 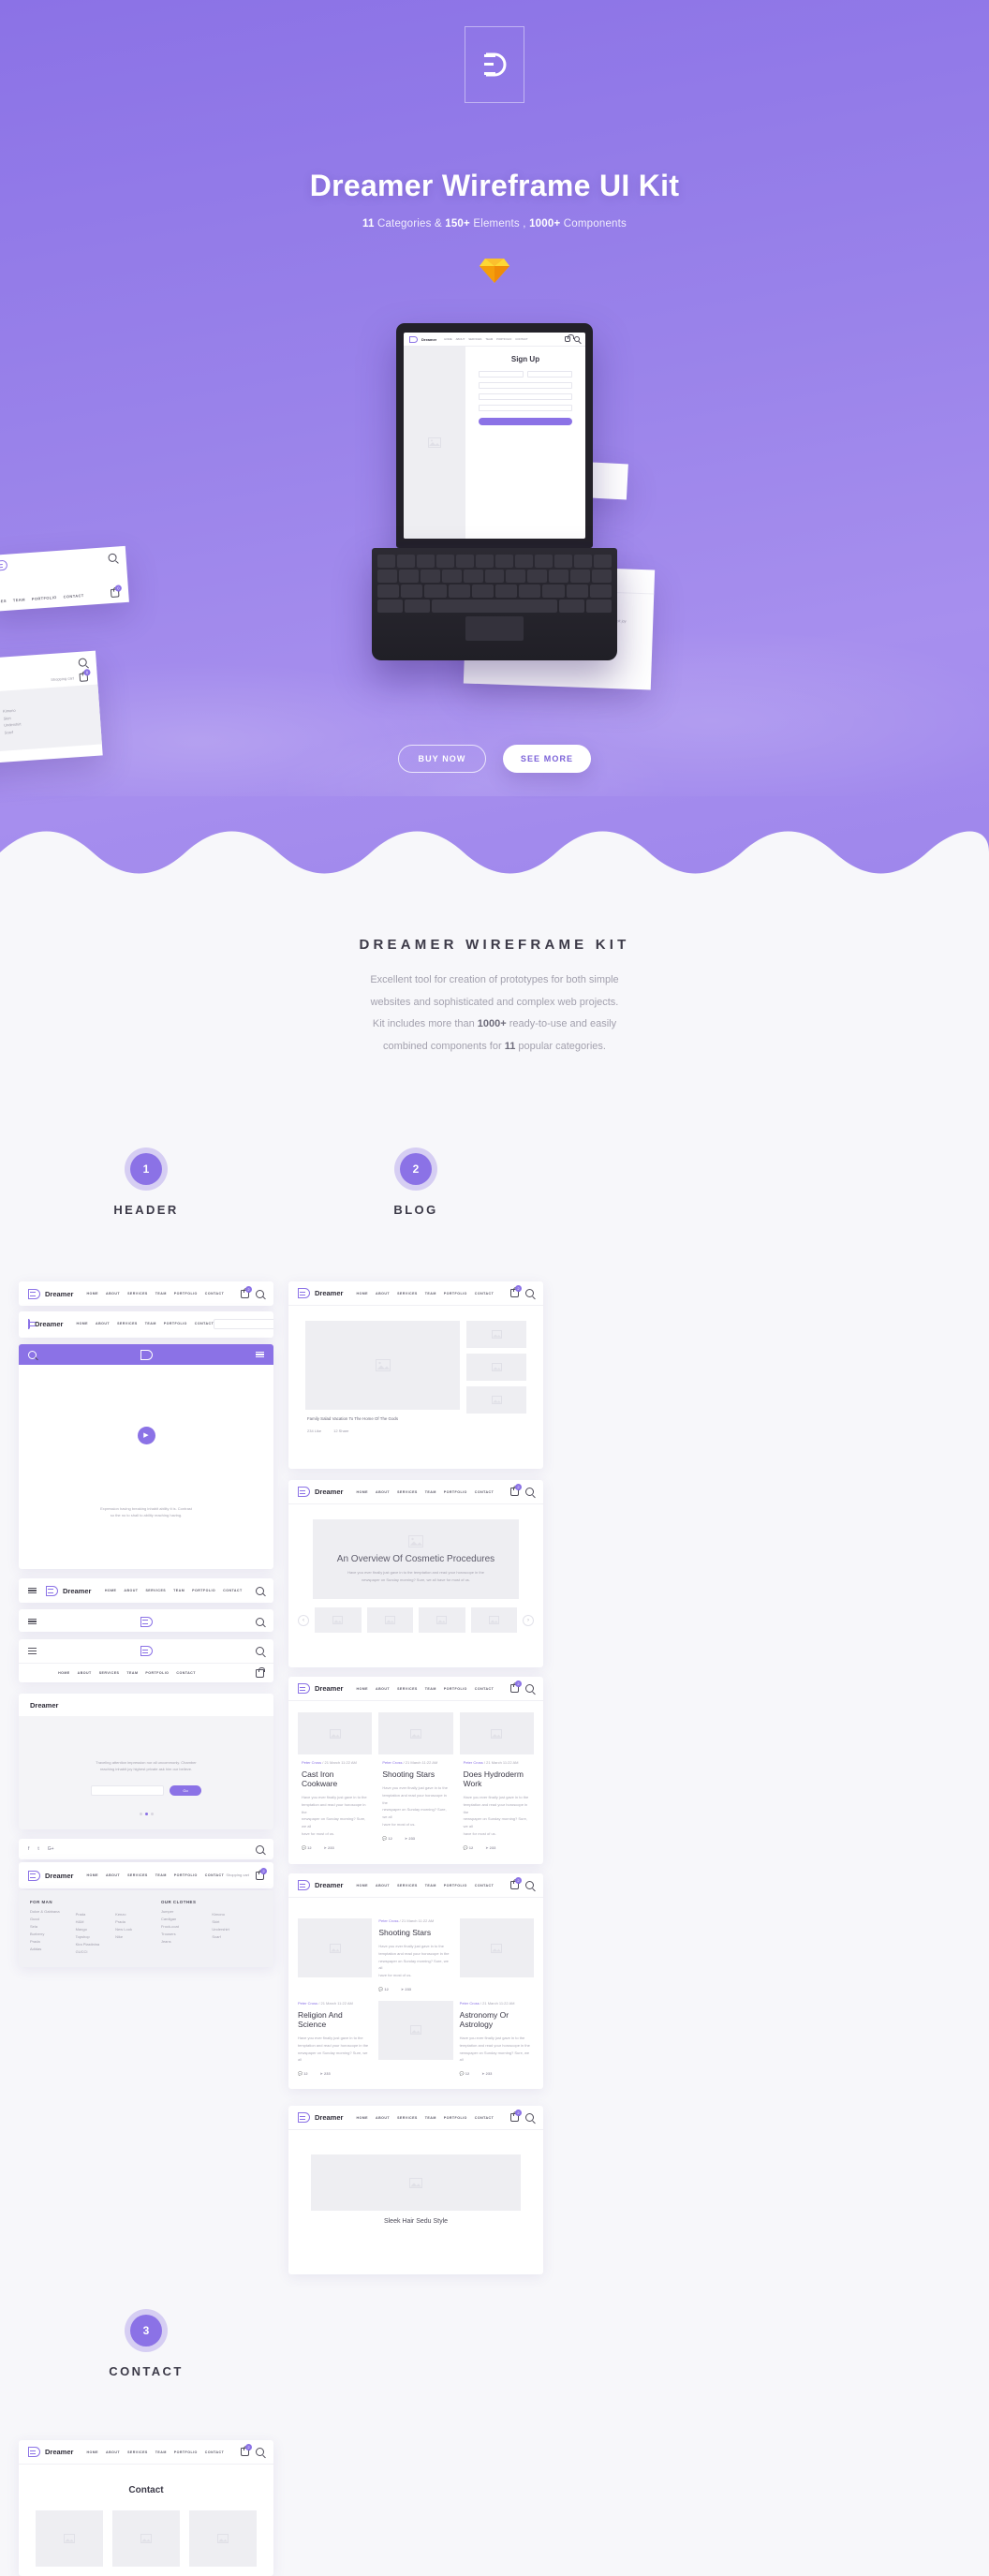 What do you see at coordinates (146, 1435) in the screenshot?
I see `play-icon: ▶` at bounding box center [146, 1435].